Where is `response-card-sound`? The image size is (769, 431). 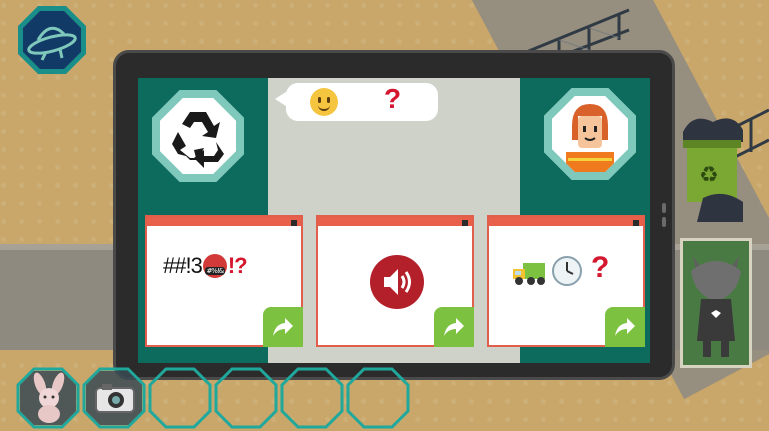
response-card-sound is located at coordinates (395, 281).